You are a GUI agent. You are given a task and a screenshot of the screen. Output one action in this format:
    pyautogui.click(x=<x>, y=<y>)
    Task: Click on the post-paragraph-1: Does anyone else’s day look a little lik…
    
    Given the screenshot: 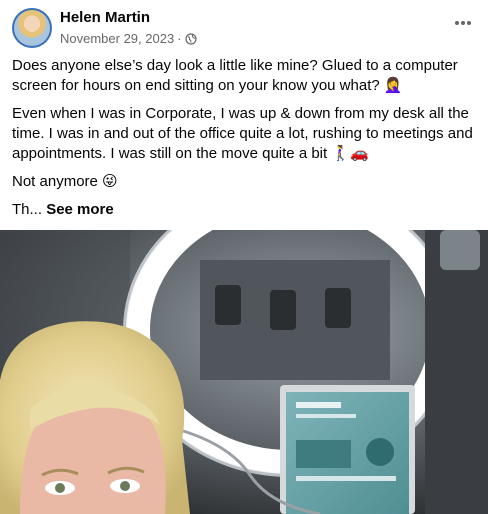 What is the action you would take?
    pyautogui.click(x=235, y=75)
    